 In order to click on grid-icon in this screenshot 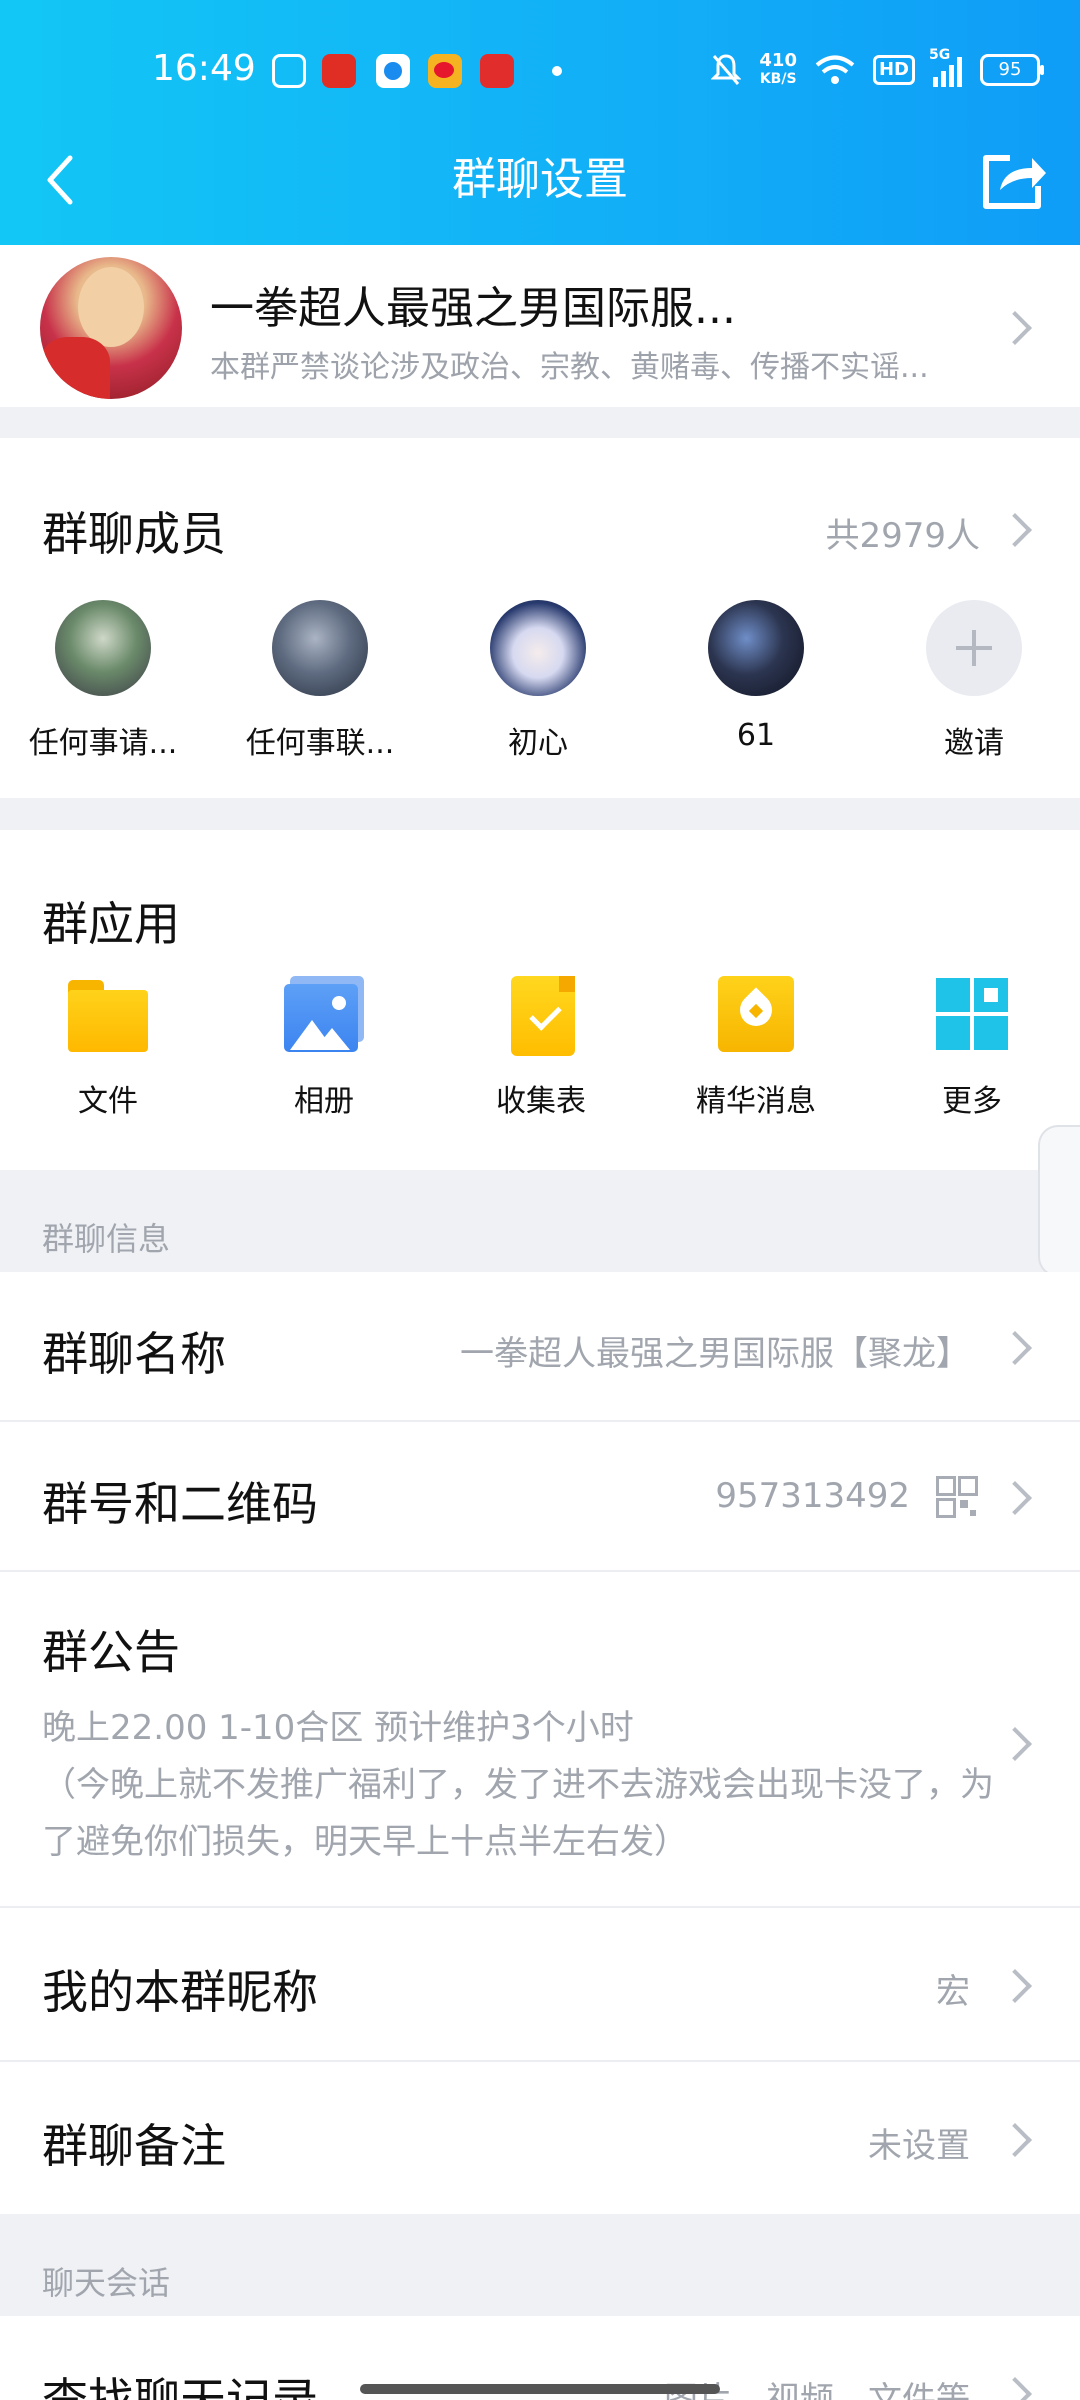, I will do `click(972, 1014)`.